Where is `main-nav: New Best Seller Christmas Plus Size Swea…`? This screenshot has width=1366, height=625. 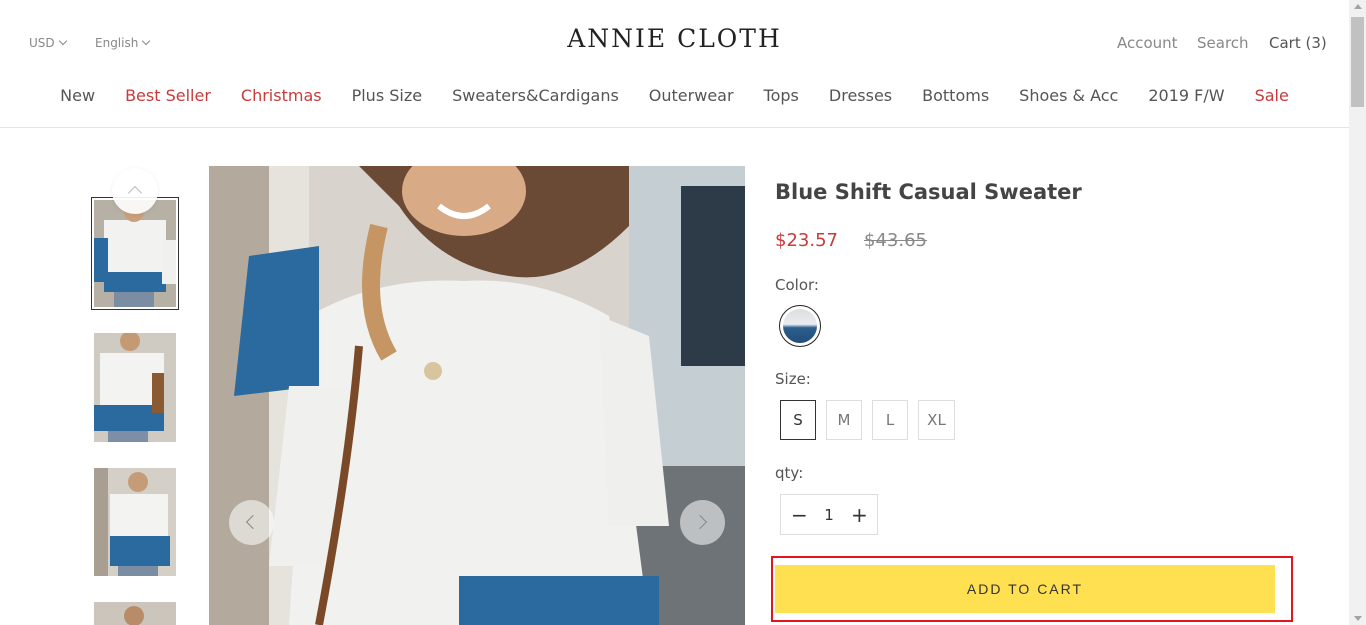 main-nav: New Best Seller Christmas Plus Size Swea… is located at coordinates (674, 95).